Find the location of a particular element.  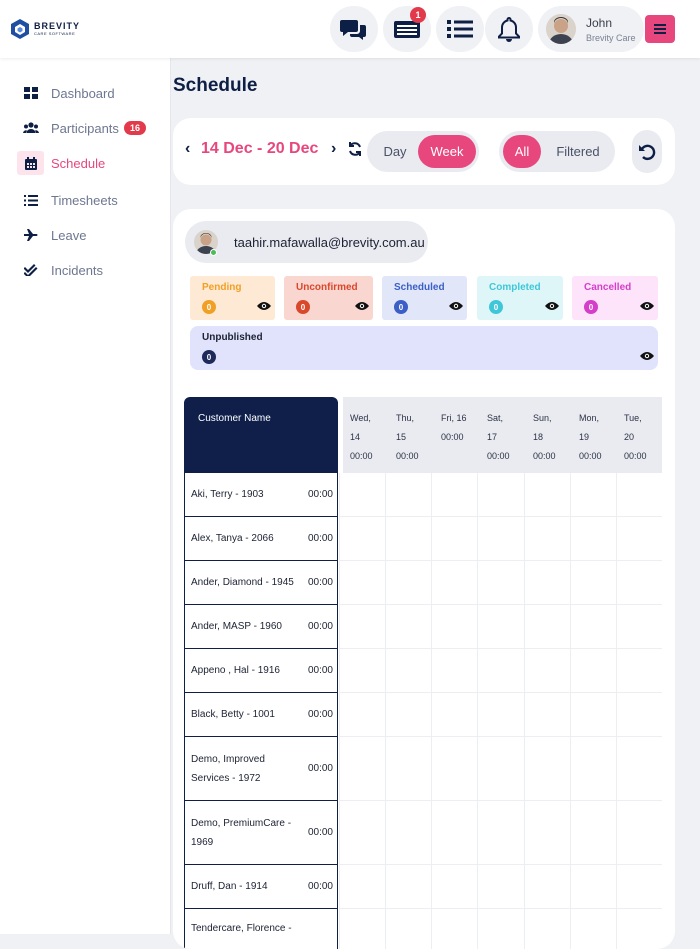

status-unpublished: Unpublished 0 is located at coordinates (424, 348).